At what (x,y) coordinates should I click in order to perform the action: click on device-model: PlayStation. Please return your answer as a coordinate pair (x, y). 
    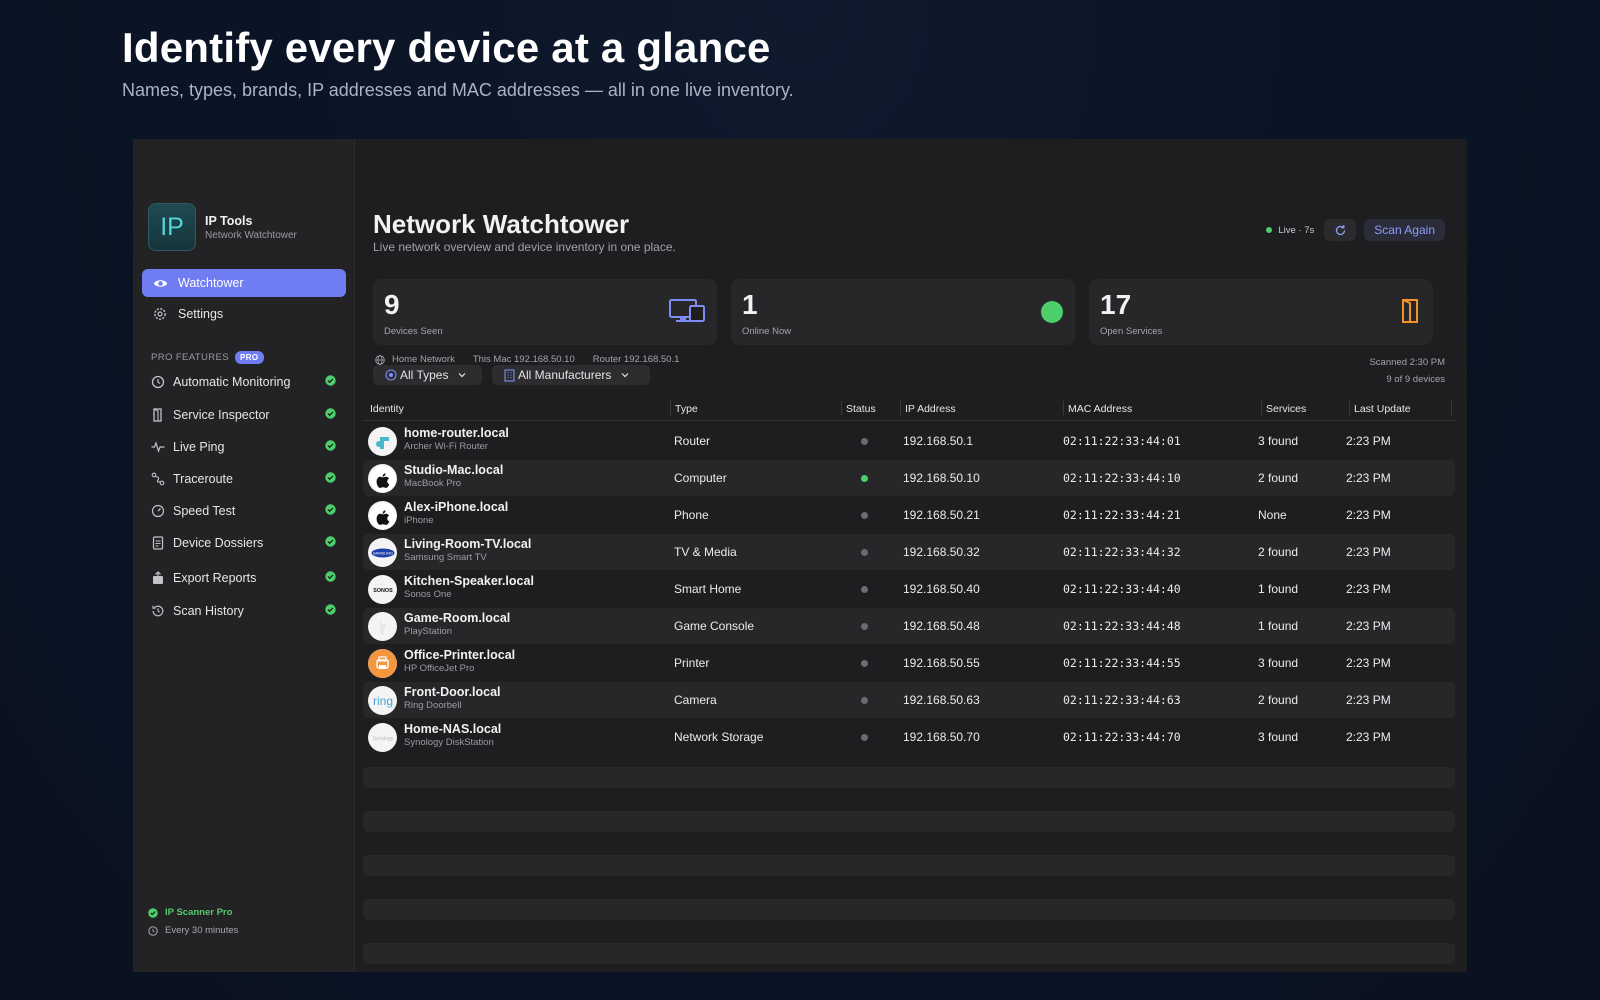
    Looking at the image, I should click on (428, 631).